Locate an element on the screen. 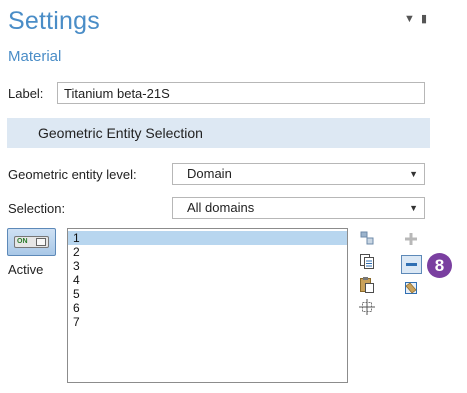  callout-badge: 8 is located at coordinates (439, 265).